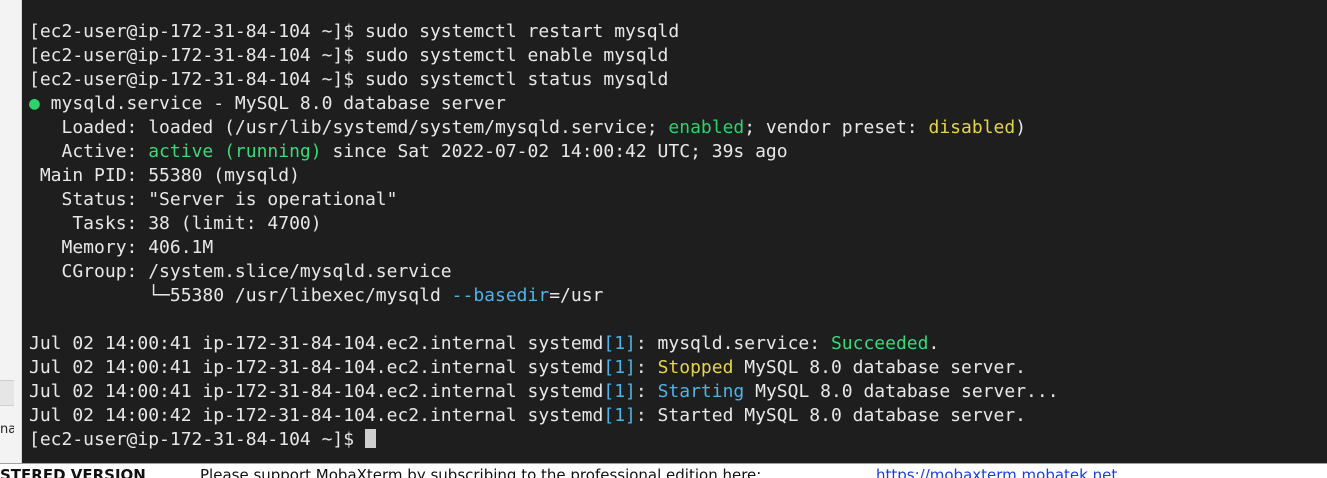  What do you see at coordinates (733, 343) in the screenshot?
I see `log-text: : mysqld.service:` at bounding box center [733, 343].